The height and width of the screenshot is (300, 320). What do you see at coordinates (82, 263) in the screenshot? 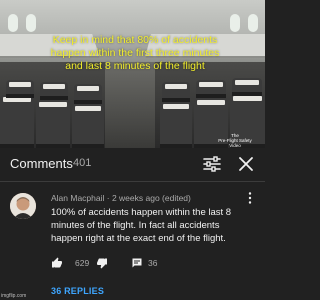
I see `like-count: 629` at bounding box center [82, 263].